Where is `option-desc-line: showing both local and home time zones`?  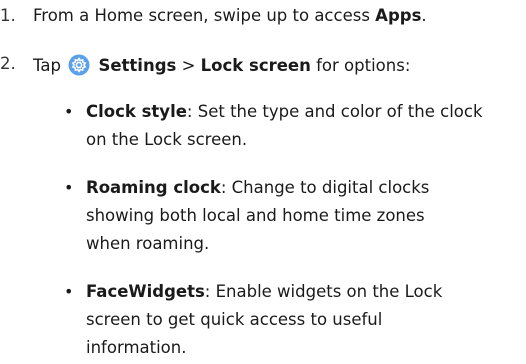
option-desc-line: showing both local and home time zones is located at coordinates (255, 215).